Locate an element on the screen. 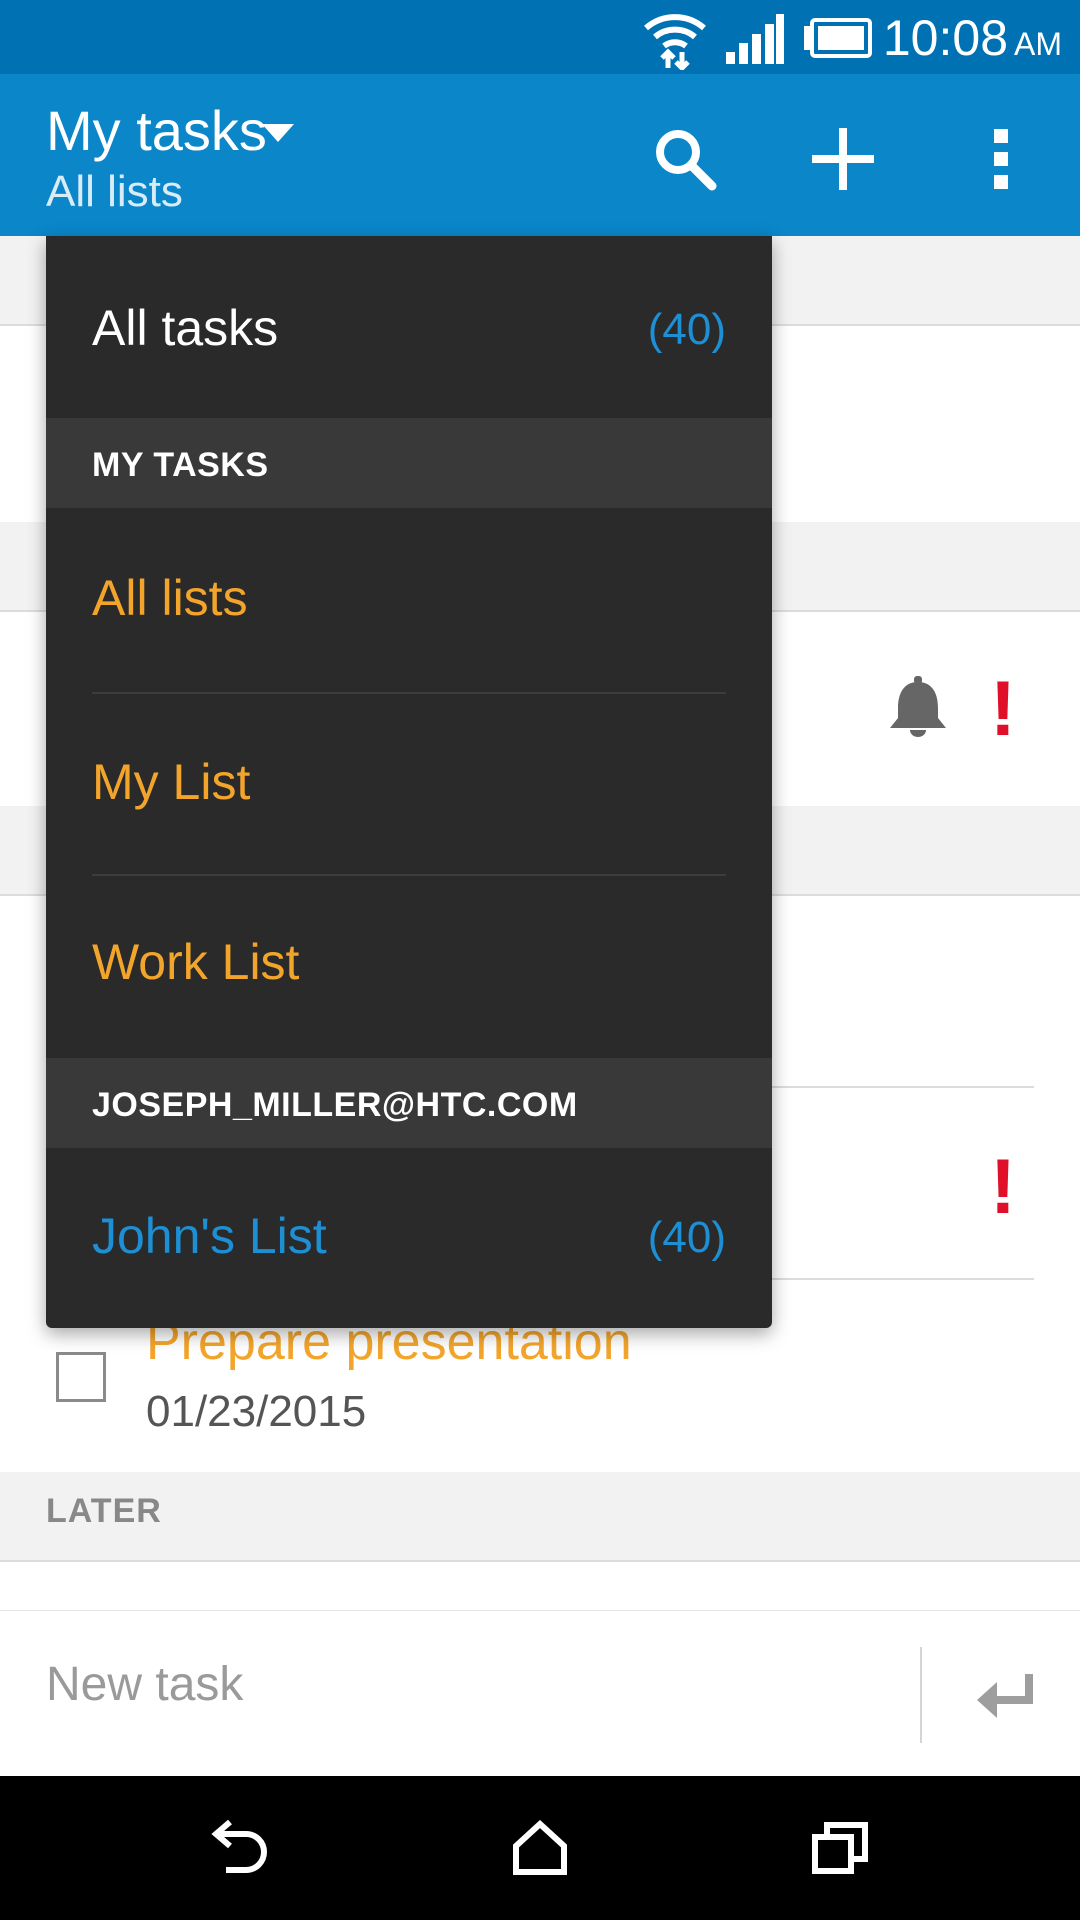 The image size is (1080, 1920). new-task-bar is located at coordinates (540, 1693).